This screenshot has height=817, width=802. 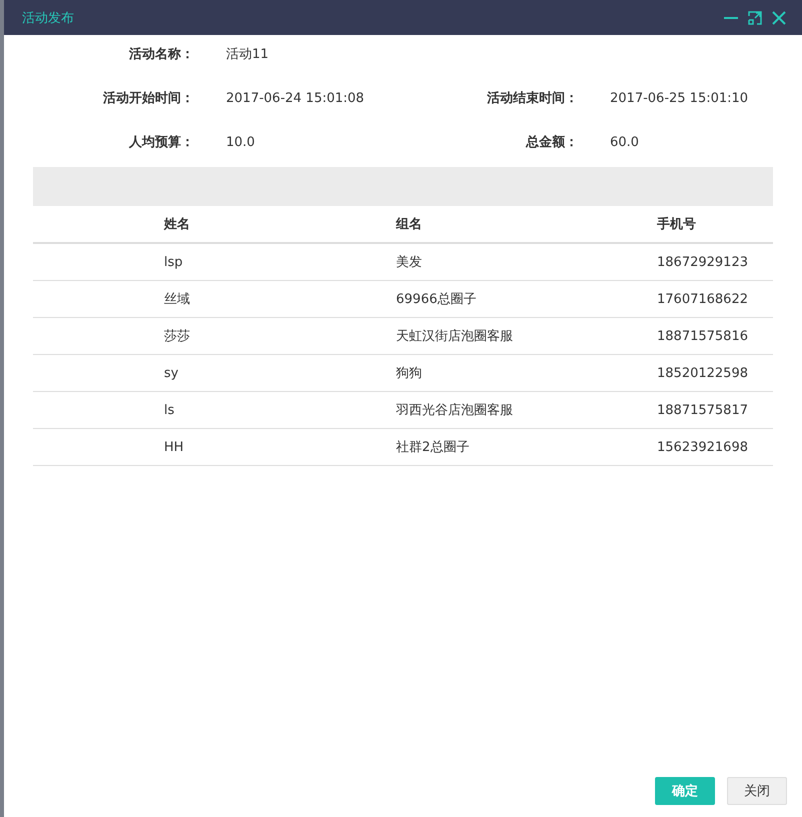 I want to click on field-value: 2017-06-24 15:01:08, so click(x=296, y=98).